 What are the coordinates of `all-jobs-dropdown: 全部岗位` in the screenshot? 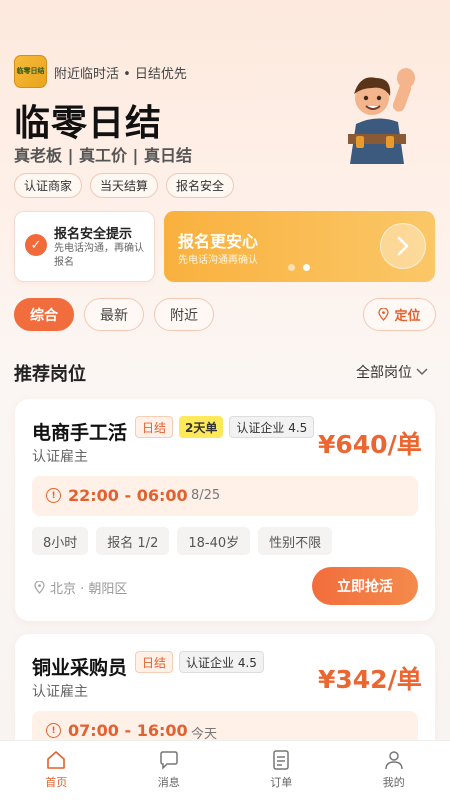 It's located at (392, 372).